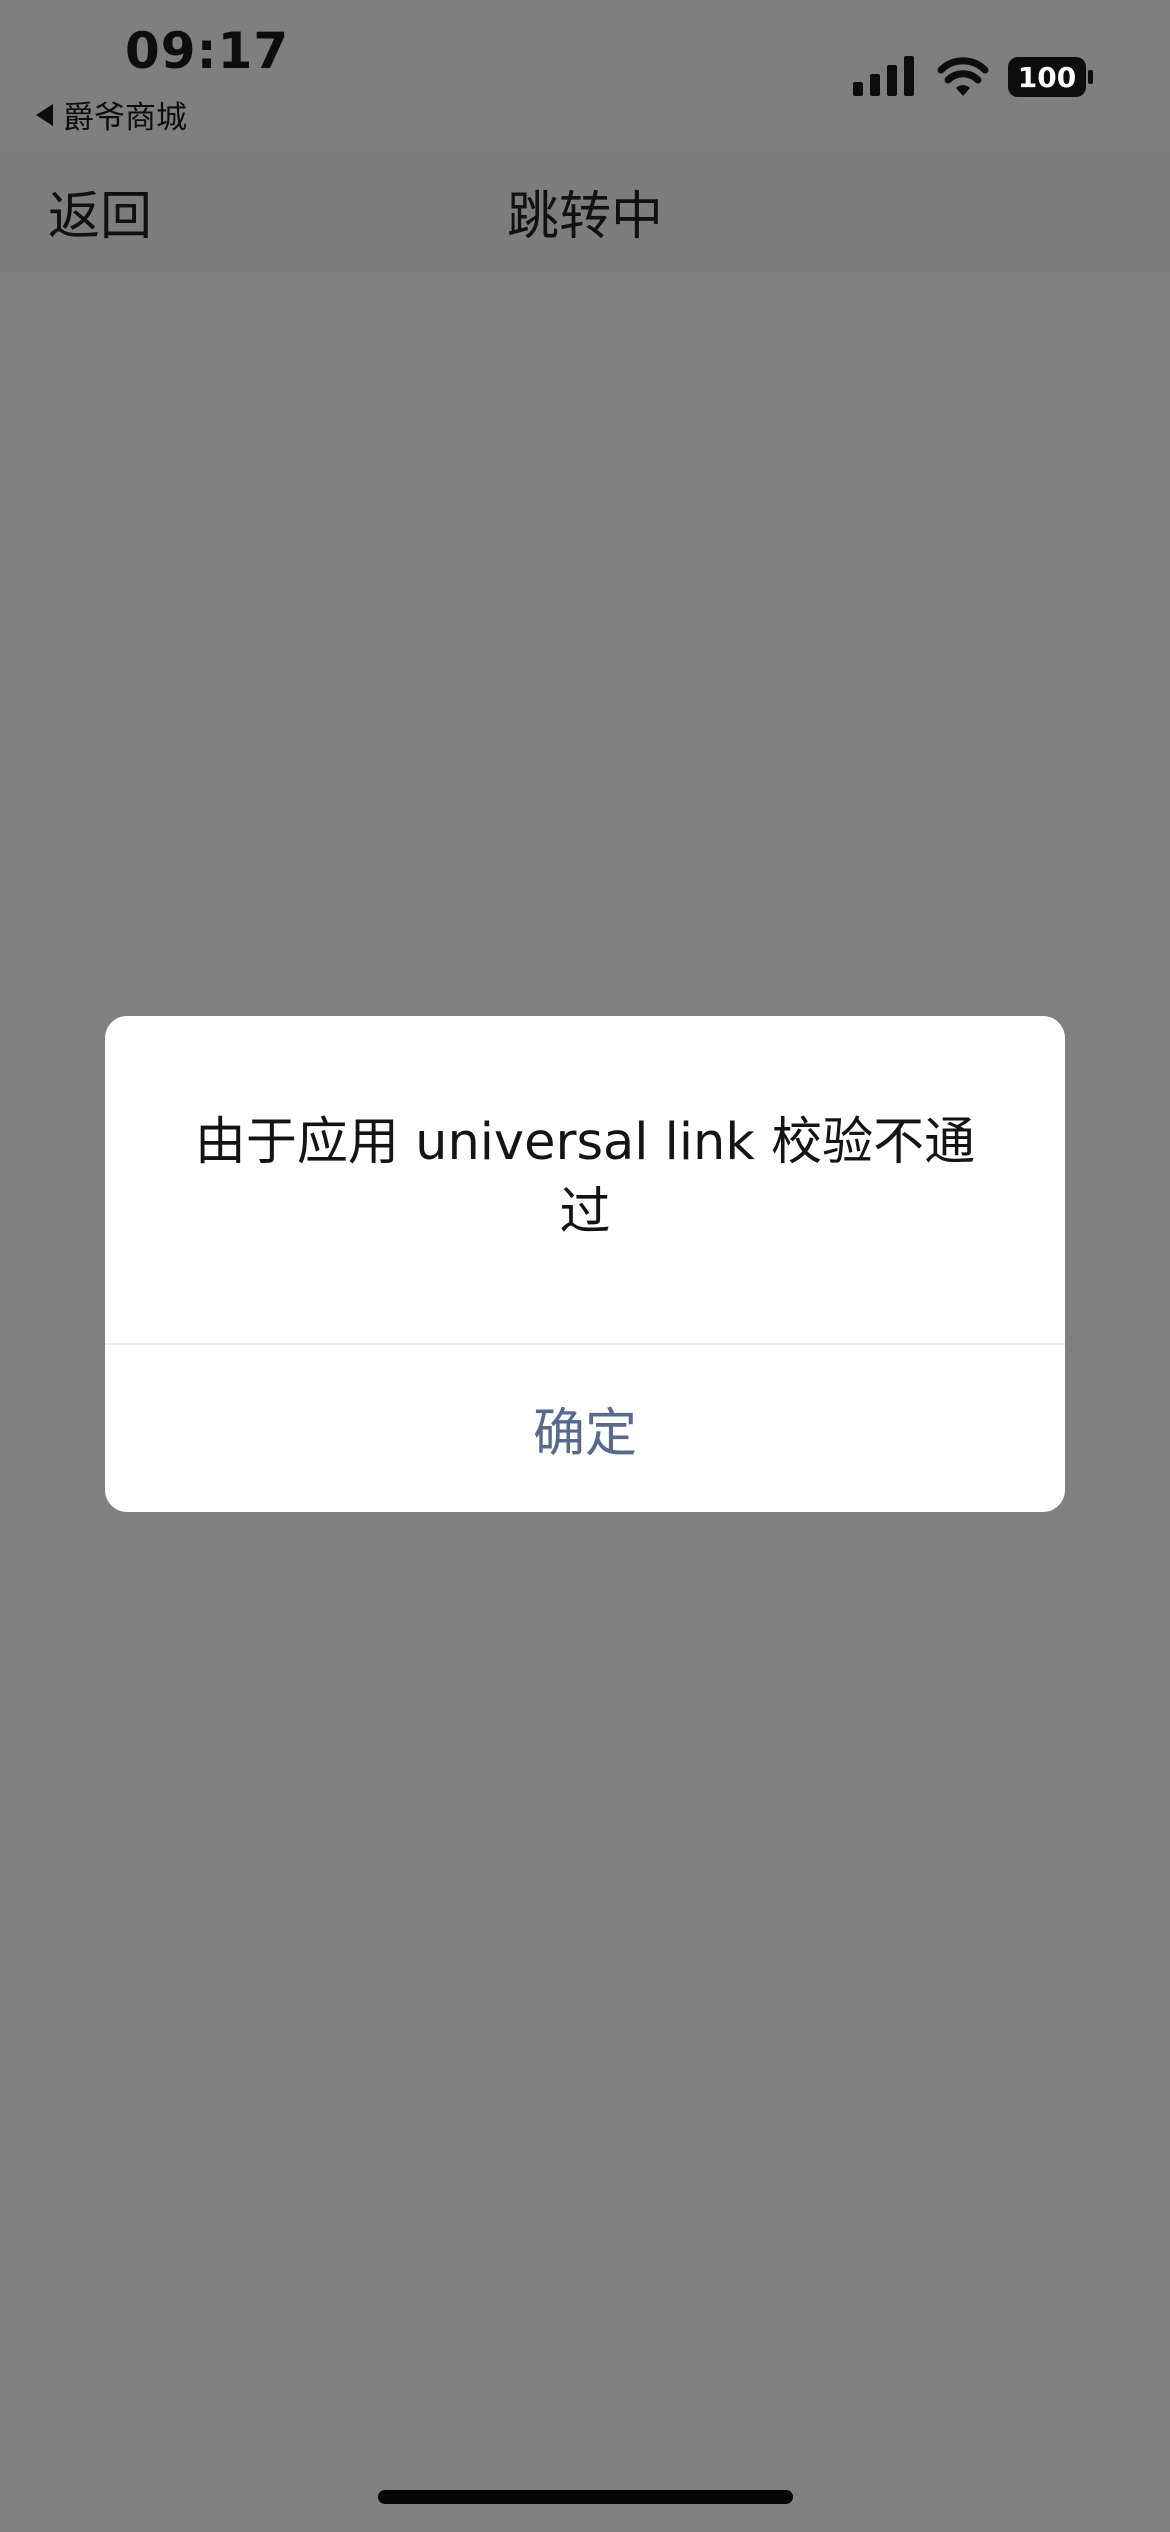 Image resolution: width=1170 pixels, height=2532 pixels. Describe the element at coordinates (584, 217) in the screenshot. I see `page-title: 跳转中` at that location.